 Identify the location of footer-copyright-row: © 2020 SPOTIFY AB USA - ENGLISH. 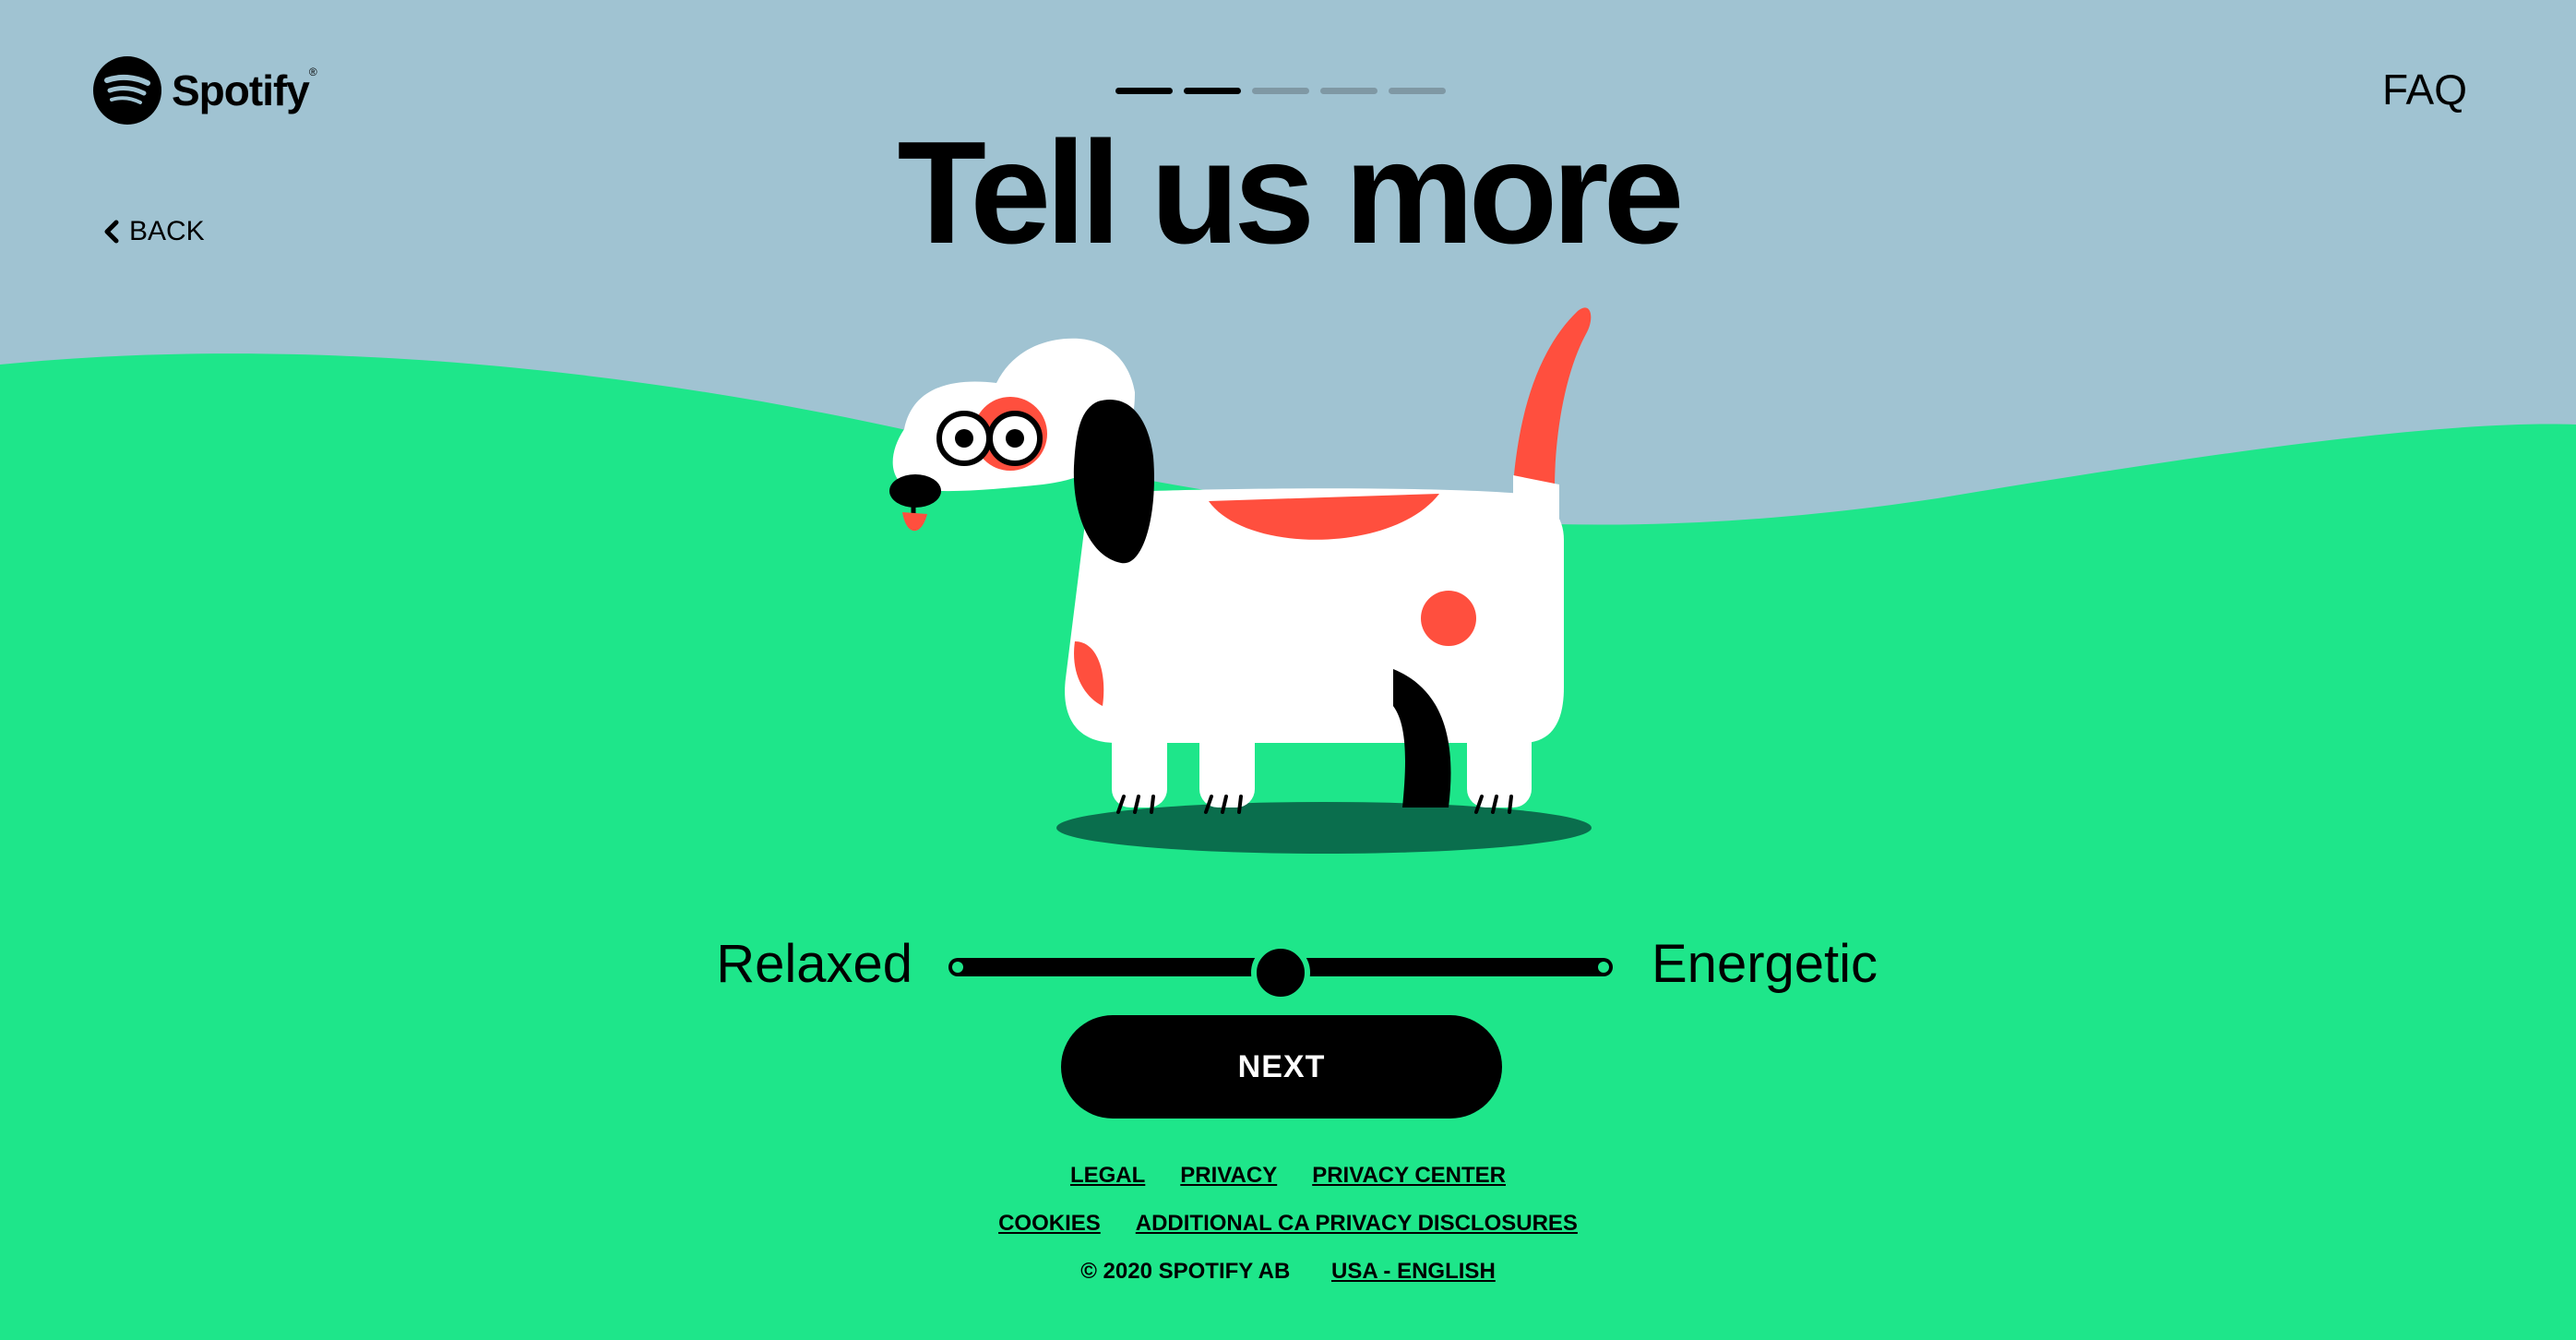
(1288, 1272).